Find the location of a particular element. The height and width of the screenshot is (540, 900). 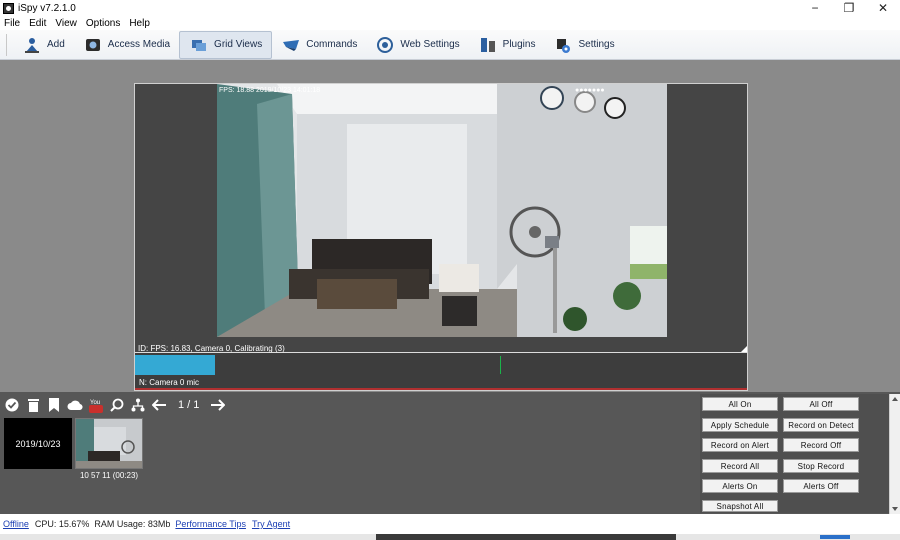

web-settings-button: Web Settings is located at coordinates (417, 45).